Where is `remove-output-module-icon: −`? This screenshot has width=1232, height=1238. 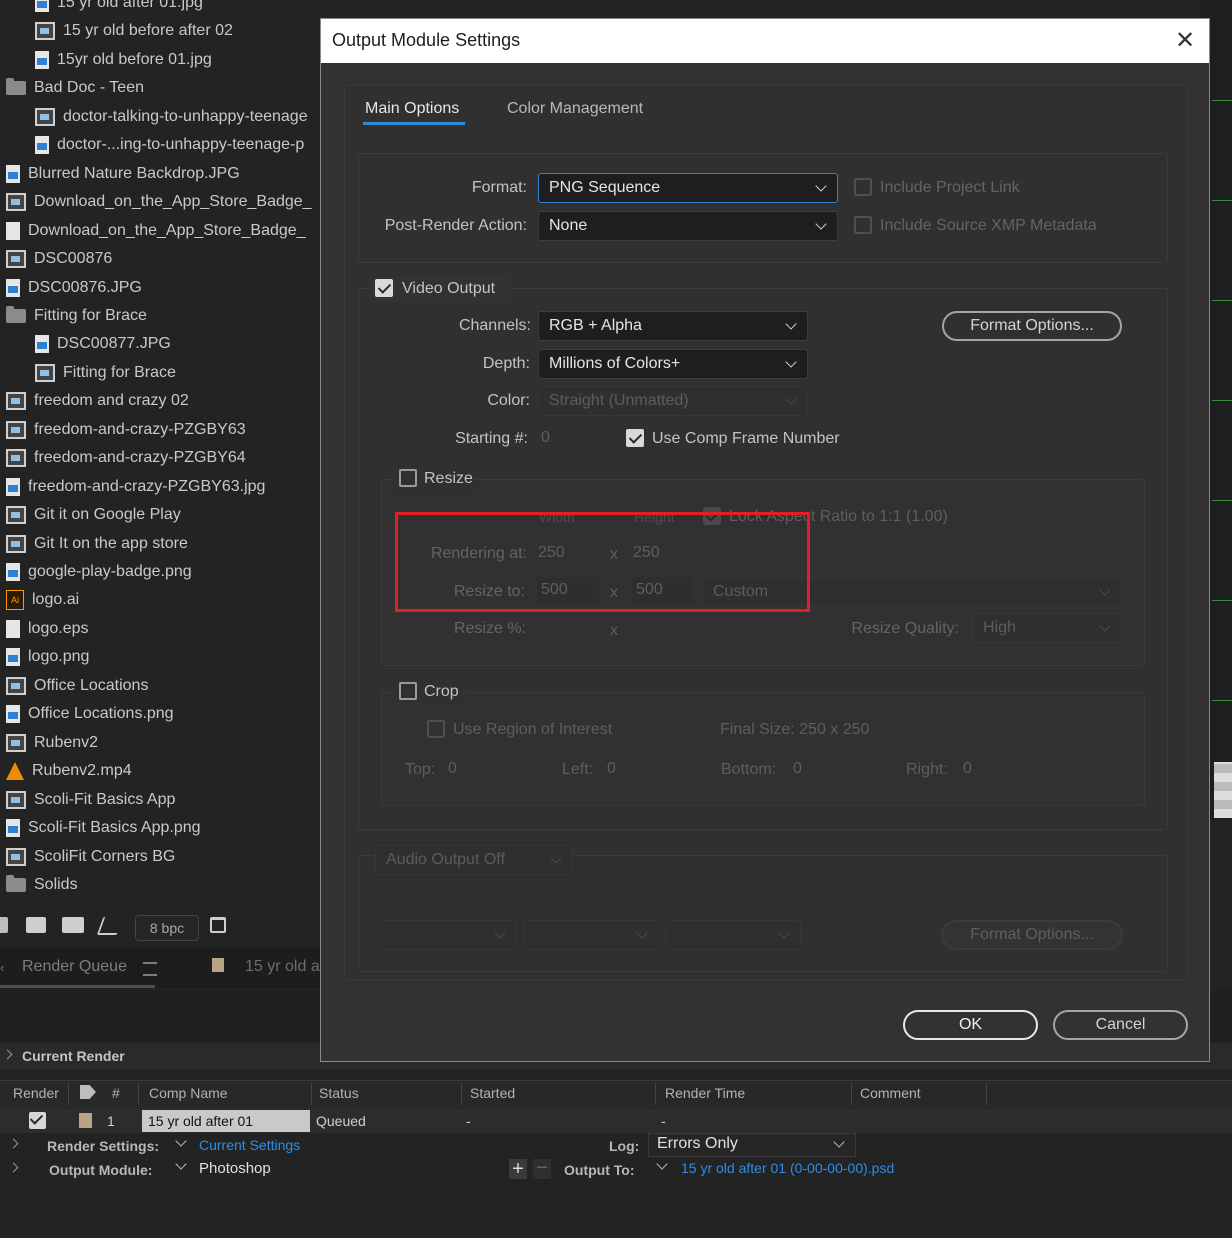
remove-output-module-icon: − is located at coordinates (542, 1168).